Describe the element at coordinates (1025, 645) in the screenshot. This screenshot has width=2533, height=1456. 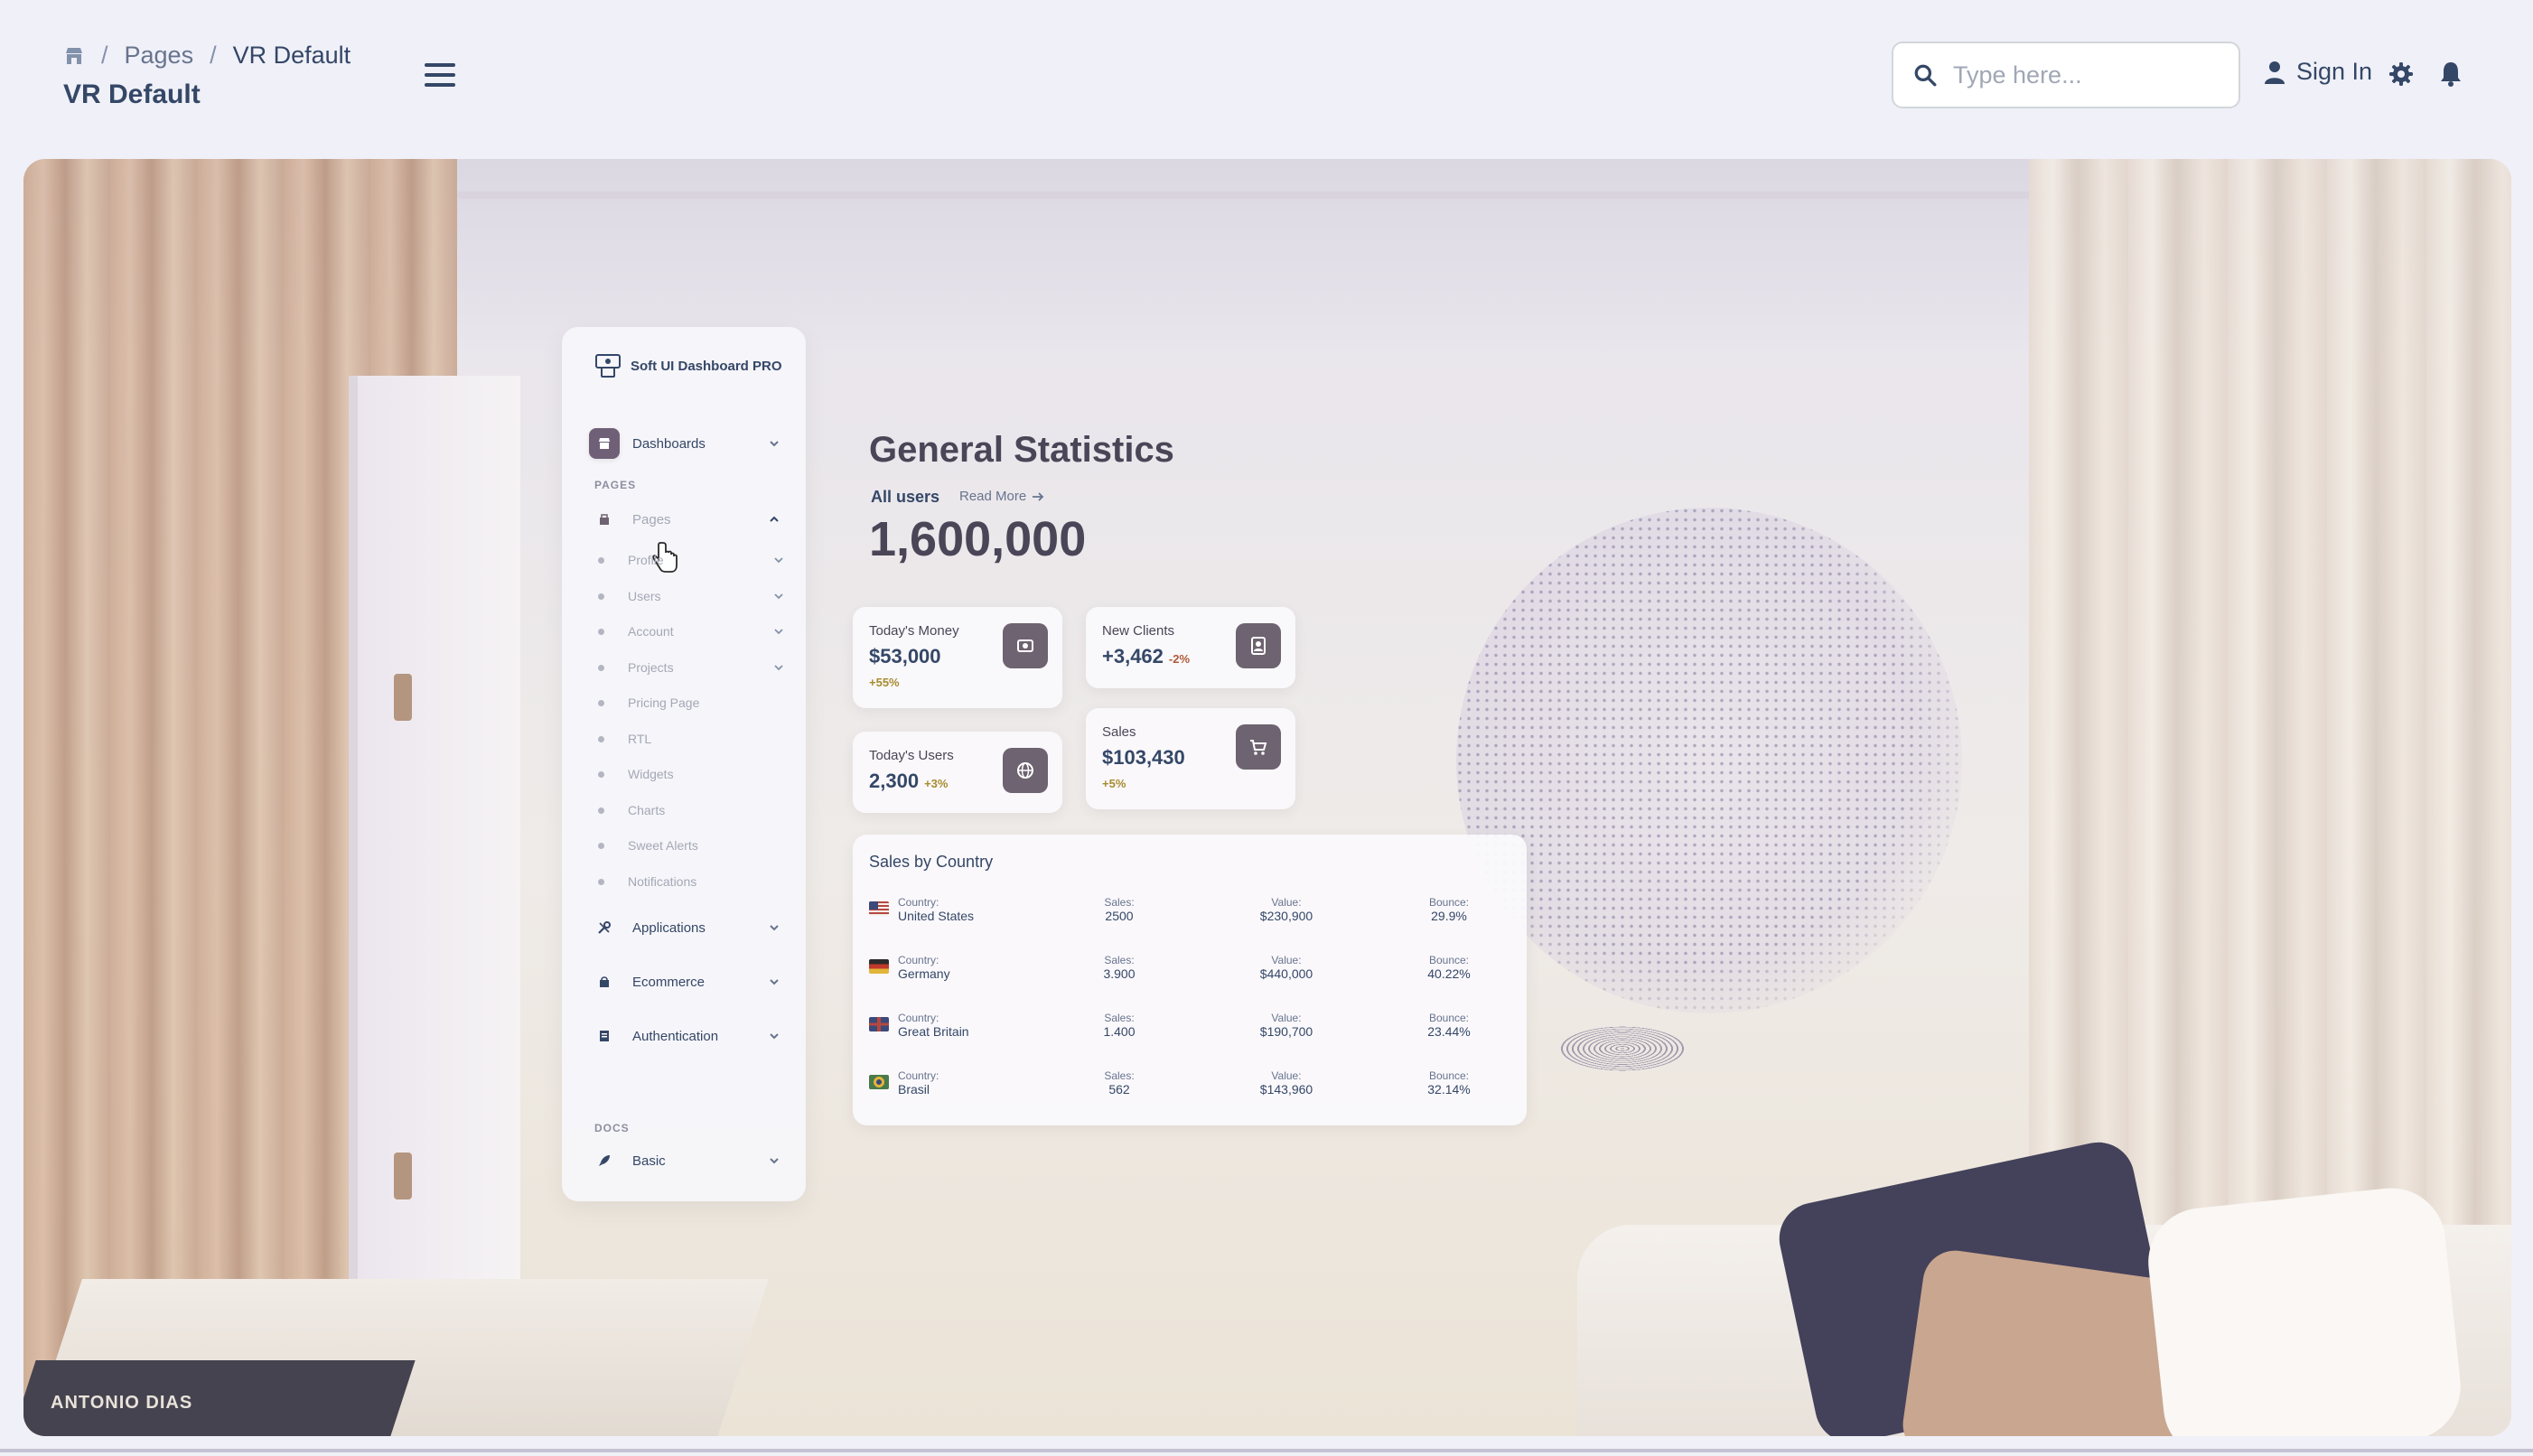
I see `money-icon` at that location.